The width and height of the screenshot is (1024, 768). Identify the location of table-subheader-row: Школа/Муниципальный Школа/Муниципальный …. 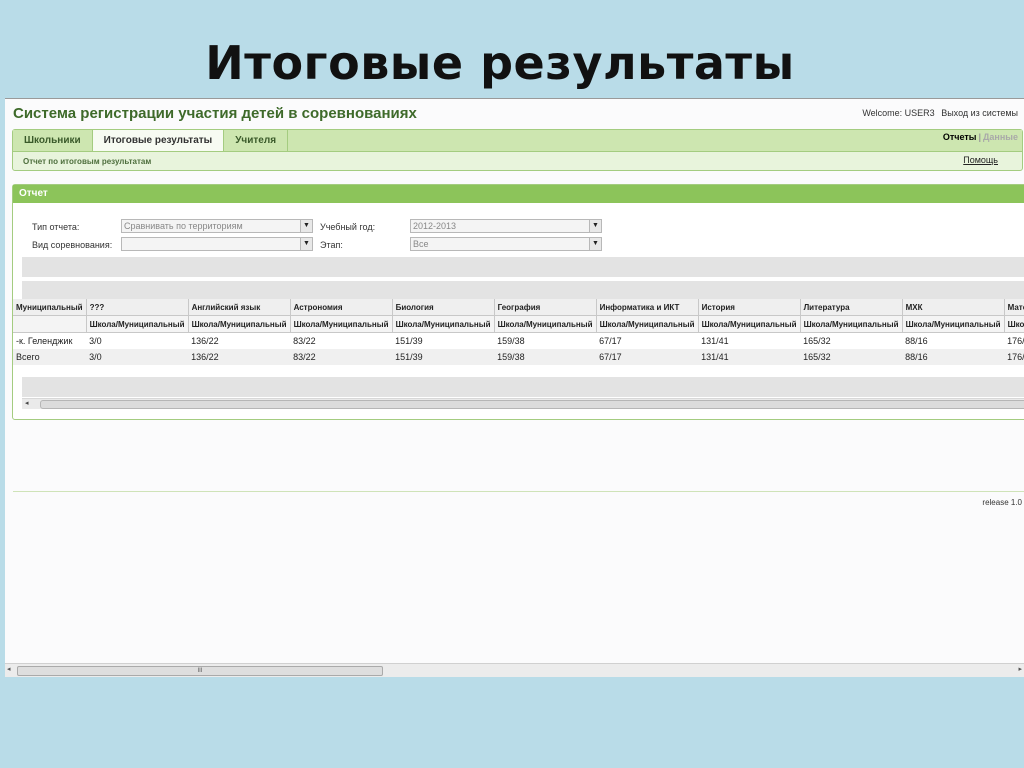
(518, 324).